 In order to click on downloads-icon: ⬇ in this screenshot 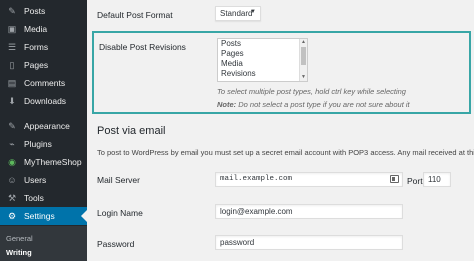, I will do `click(12, 100)`.